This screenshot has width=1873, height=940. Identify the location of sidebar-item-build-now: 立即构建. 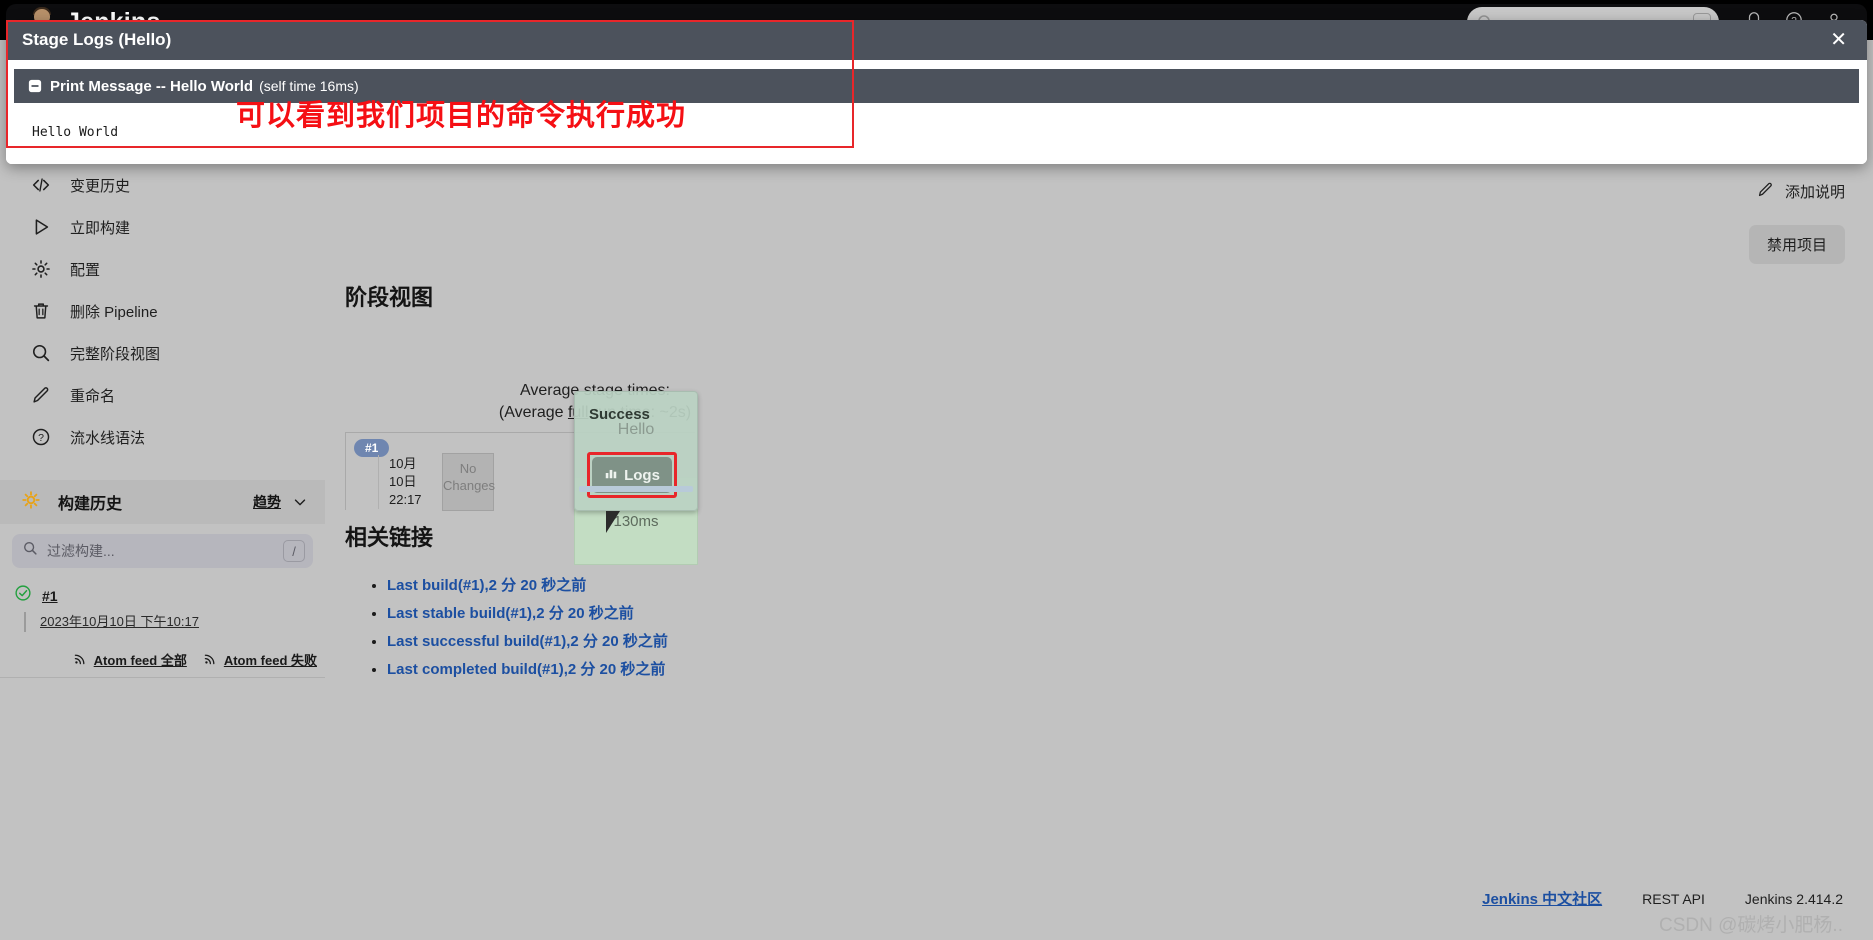
(162, 227).